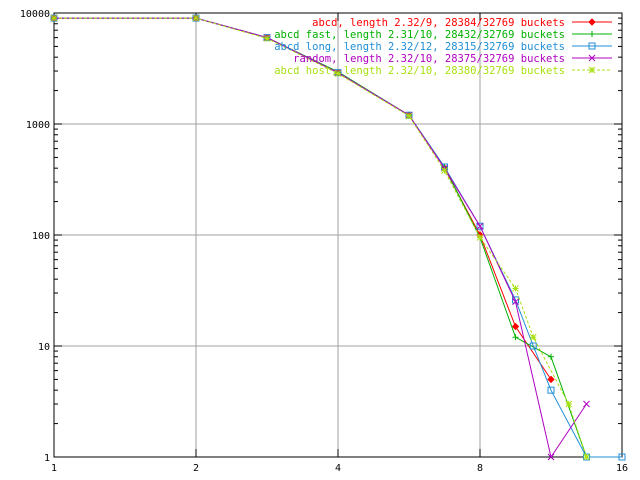  I want to click on x-tick-label: 4, so click(338, 468).